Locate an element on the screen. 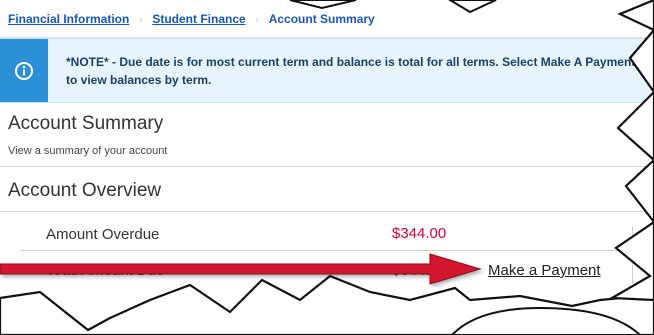  breadcrumb-account-summary: Account Summary is located at coordinates (321, 18).